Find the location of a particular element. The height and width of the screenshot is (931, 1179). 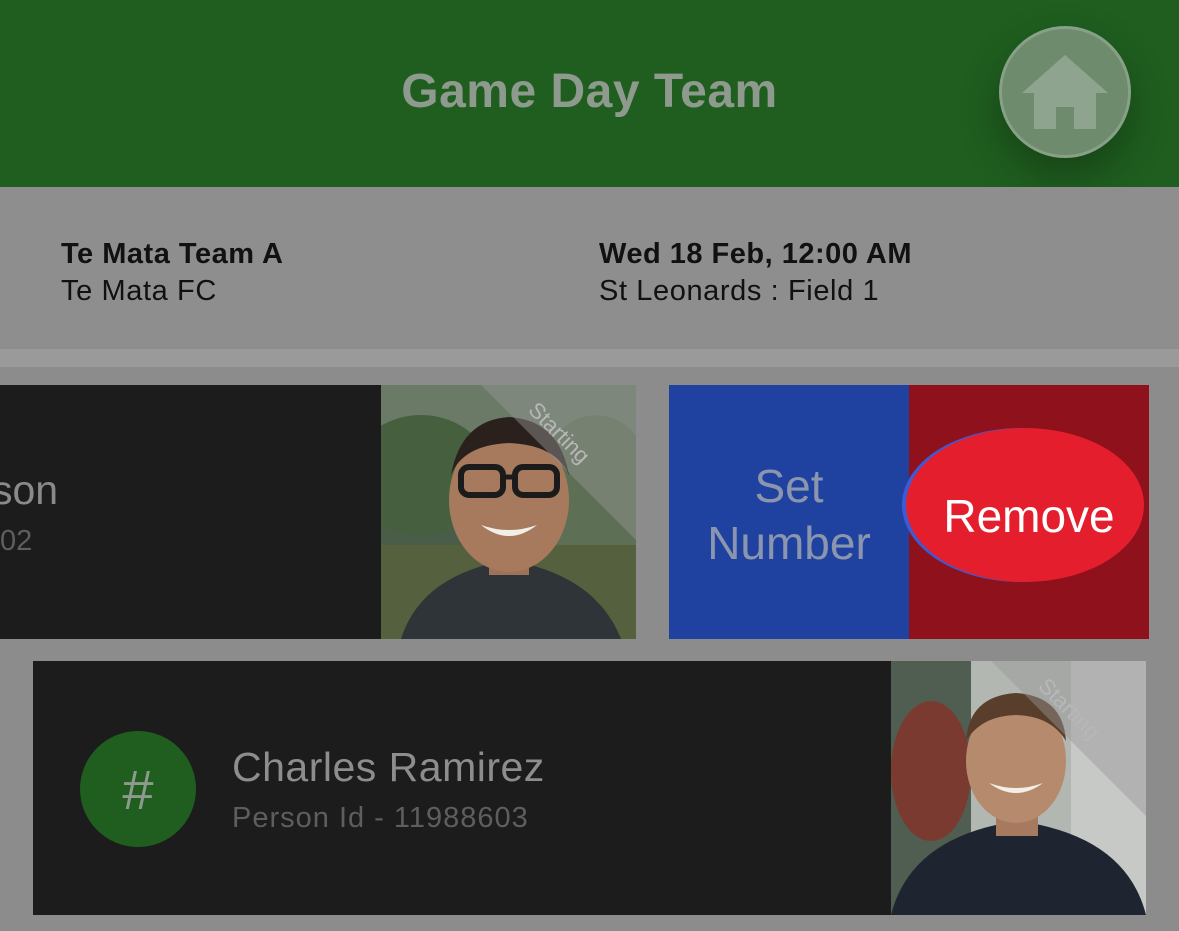

remove-label: Remove is located at coordinates (1029, 516).